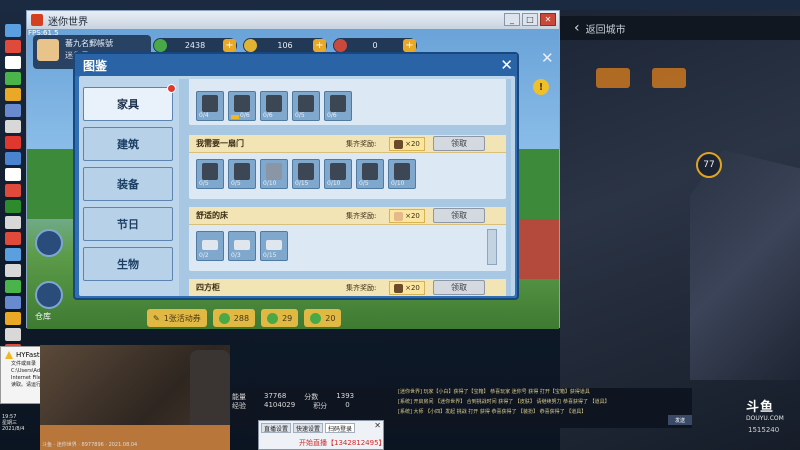 The image size is (800, 450). What do you see at coordinates (220, 143) in the screenshot?
I see `panel-title: 我需要一扇门` at bounding box center [220, 143].